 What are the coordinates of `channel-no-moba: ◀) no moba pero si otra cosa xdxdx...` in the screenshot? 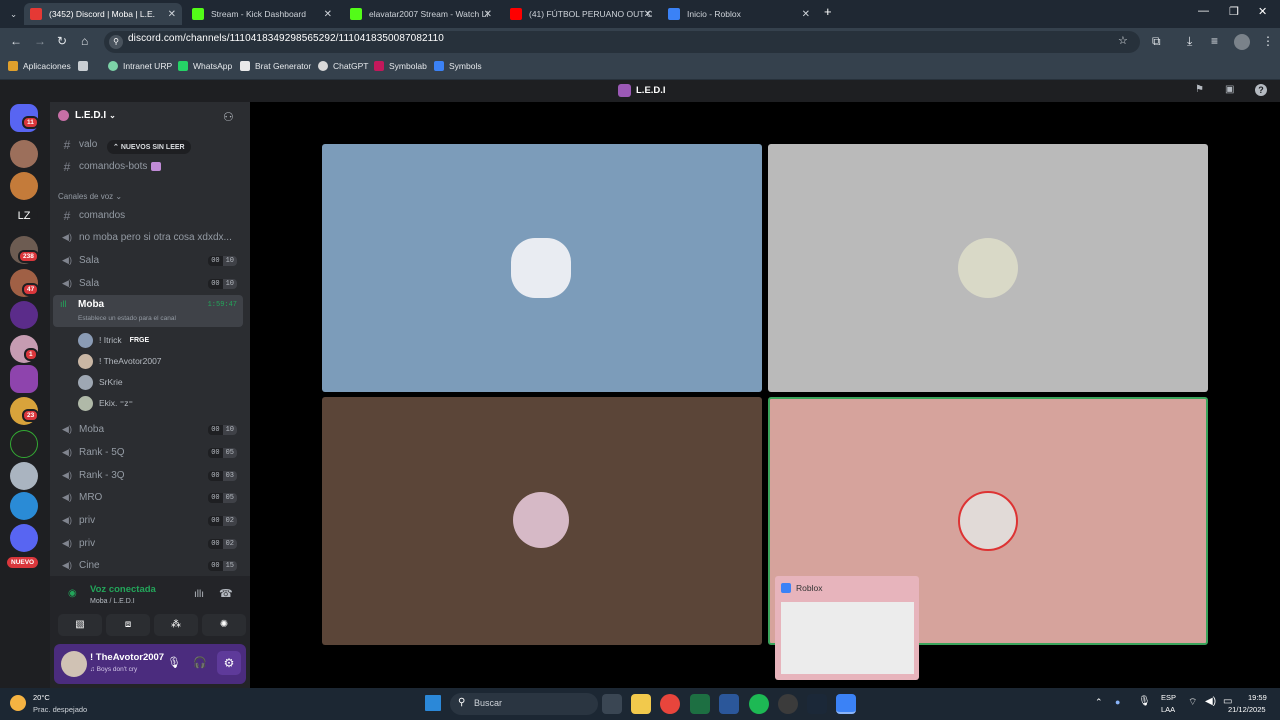 It's located at (148, 237).